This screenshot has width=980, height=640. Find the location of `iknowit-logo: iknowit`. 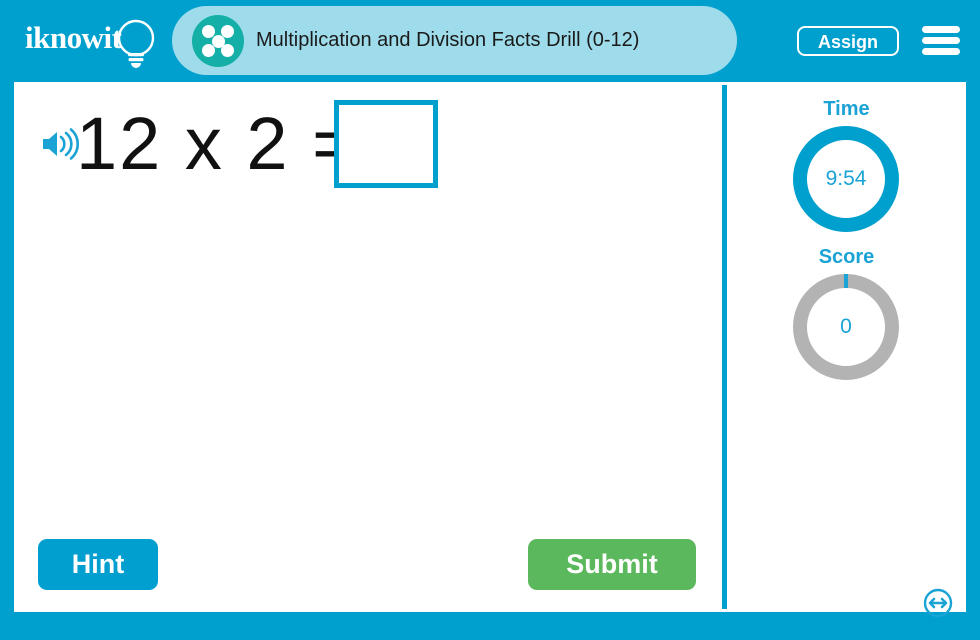

iknowit-logo: iknowit is located at coordinates (94, 44).